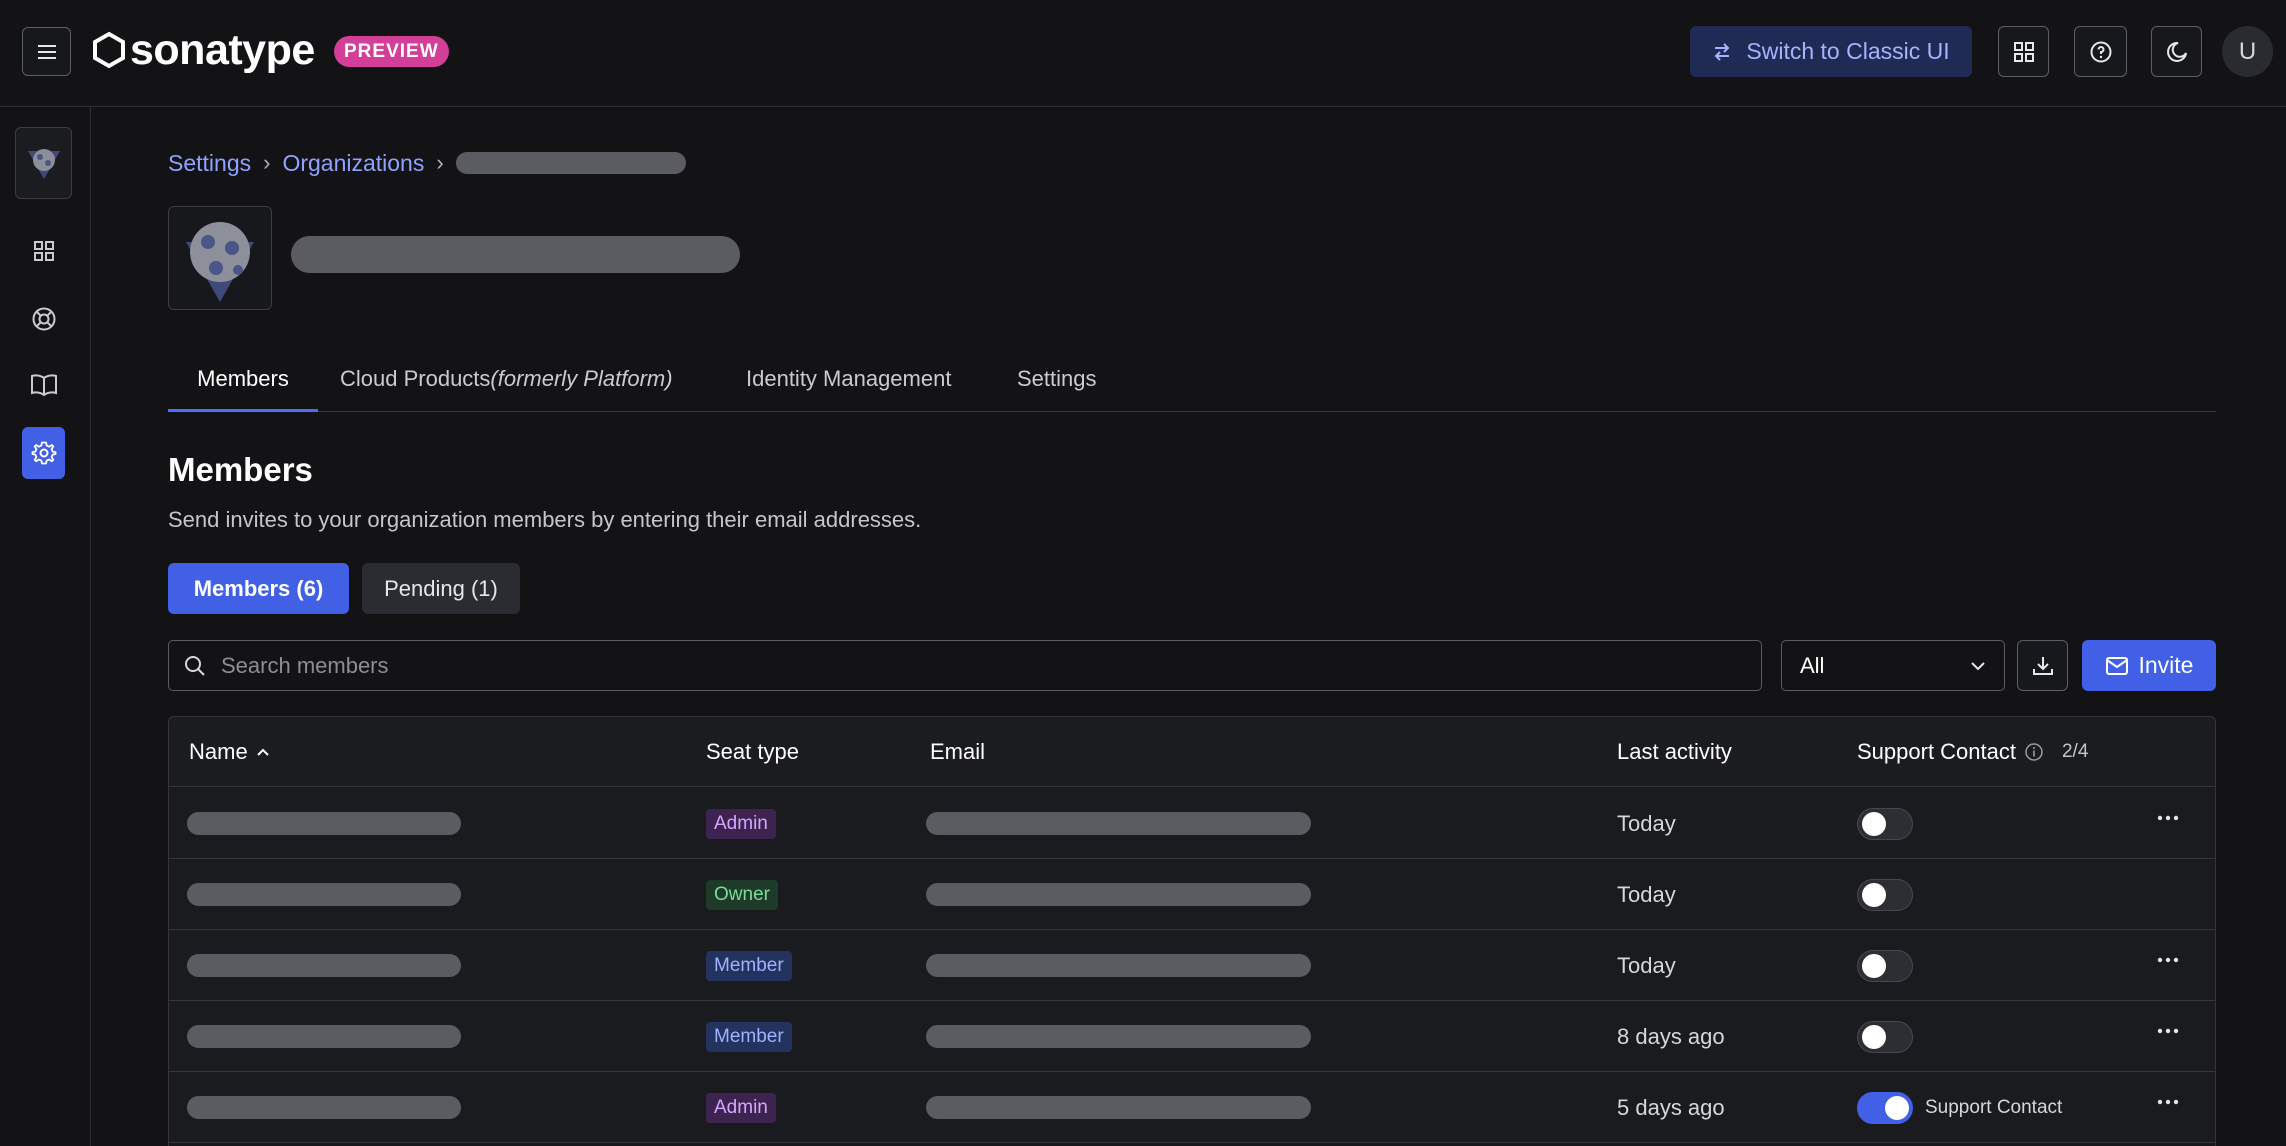 The width and height of the screenshot is (2286, 1146). Describe the element at coordinates (353, 163) in the screenshot. I see `breadcrumb-organizations-link: Organizations` at that location.